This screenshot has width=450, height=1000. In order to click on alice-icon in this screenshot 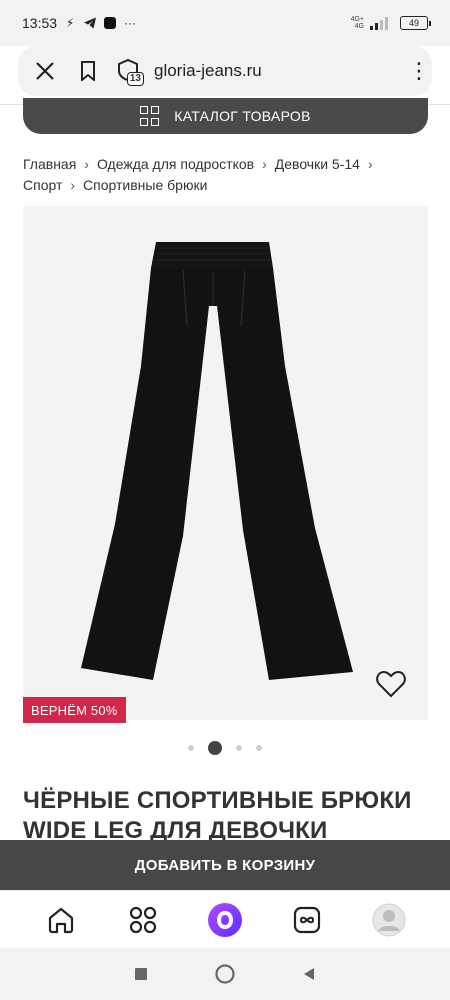, I will do `click(225, 919)`.